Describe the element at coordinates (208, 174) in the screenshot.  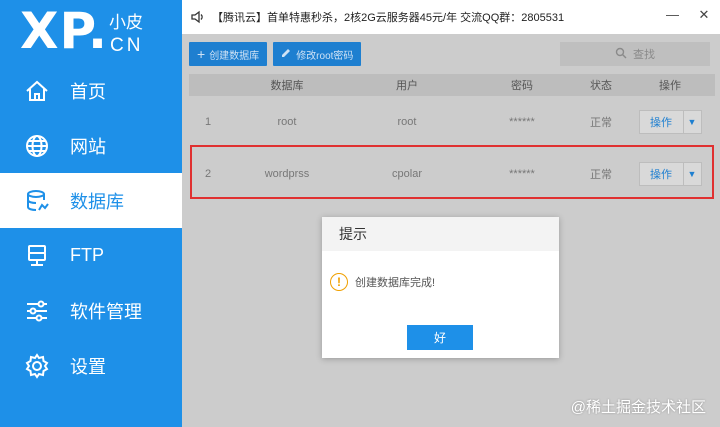
I see `row-index: 2` at that location.